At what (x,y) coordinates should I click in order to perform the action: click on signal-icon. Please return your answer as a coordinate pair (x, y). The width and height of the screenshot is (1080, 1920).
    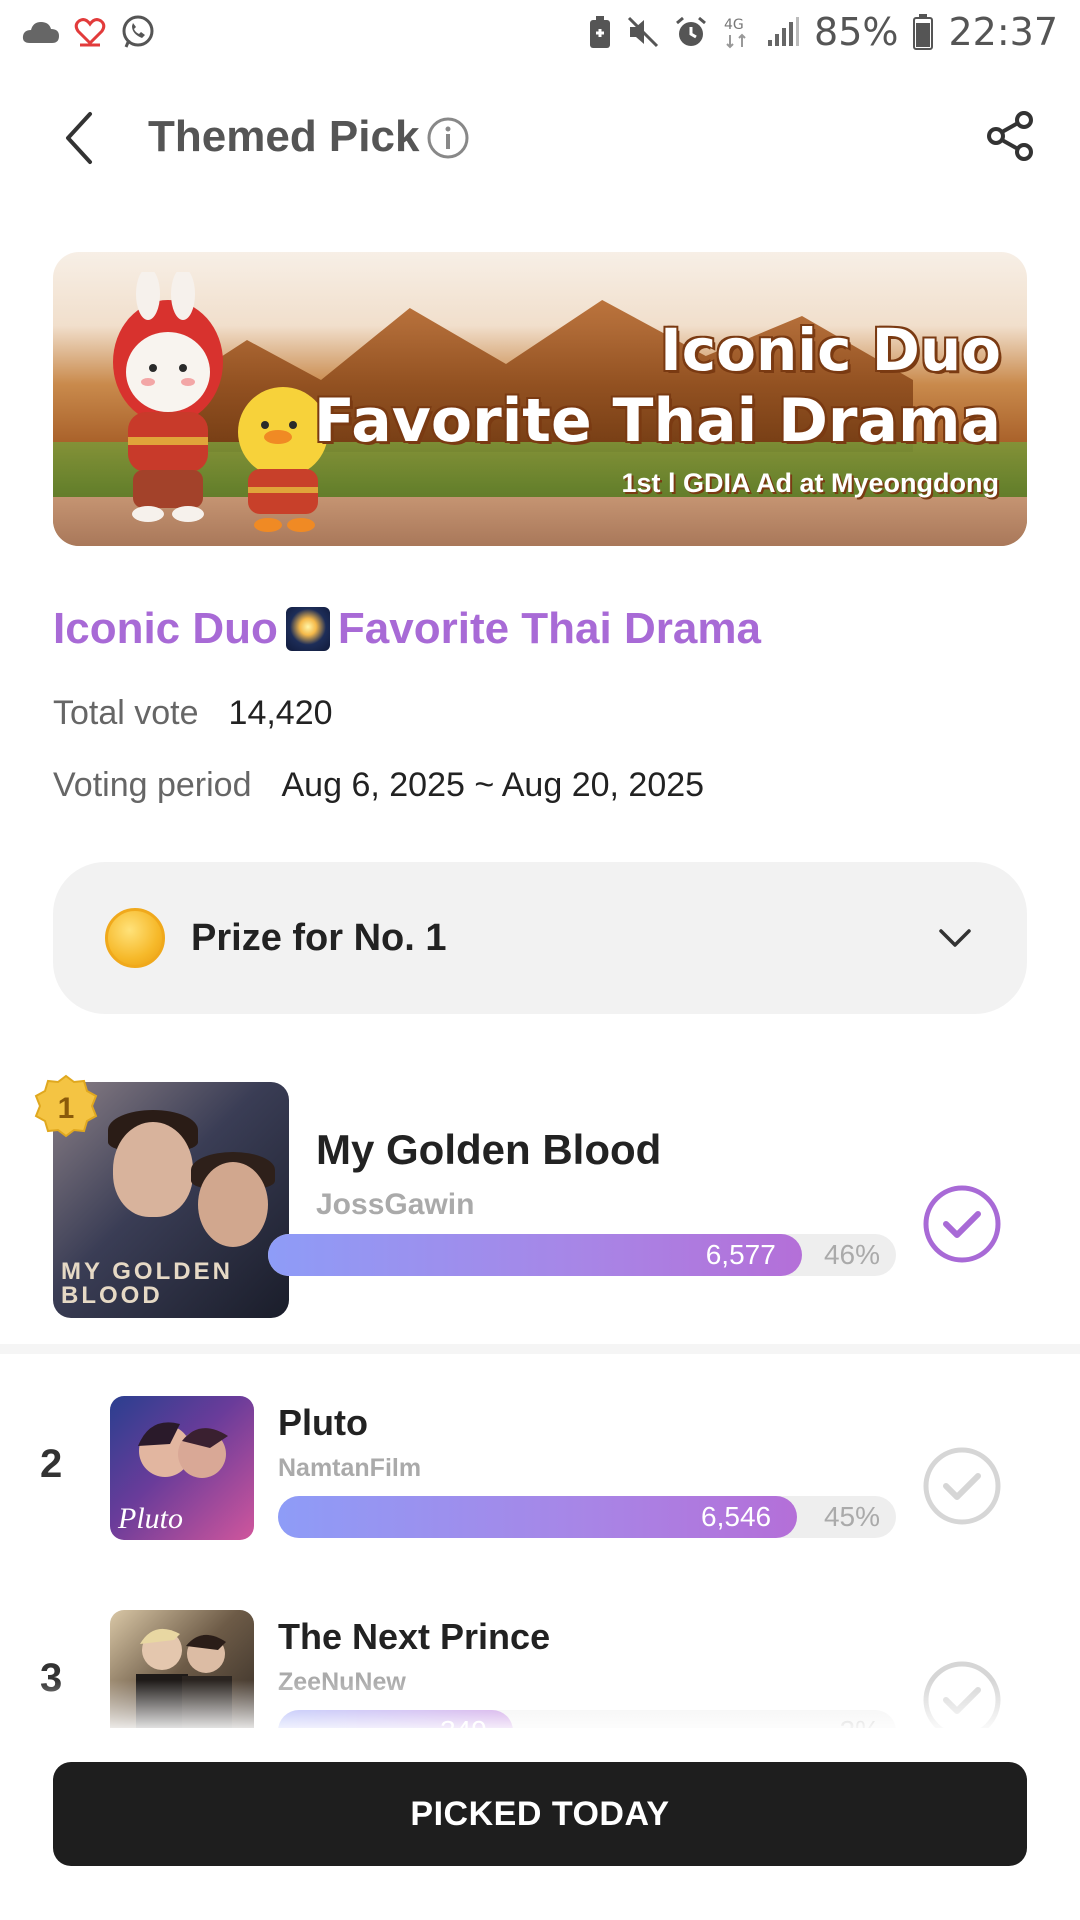
    Looking at the image, I should click on (783, 32).